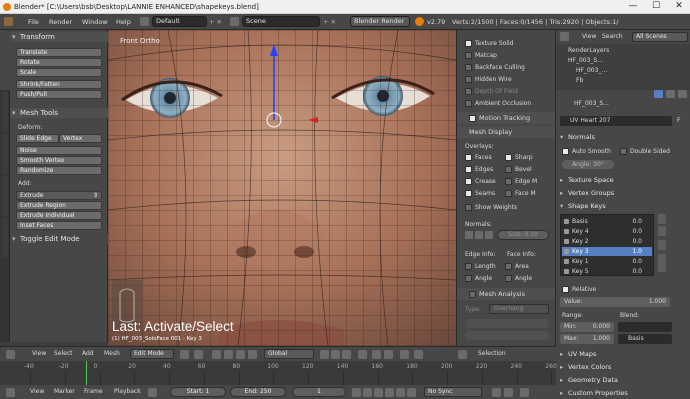  What do you see at coordinates (400, 392) in the screenshot?
I see `next-keyframe-icon` at bounding box center [400, 392].